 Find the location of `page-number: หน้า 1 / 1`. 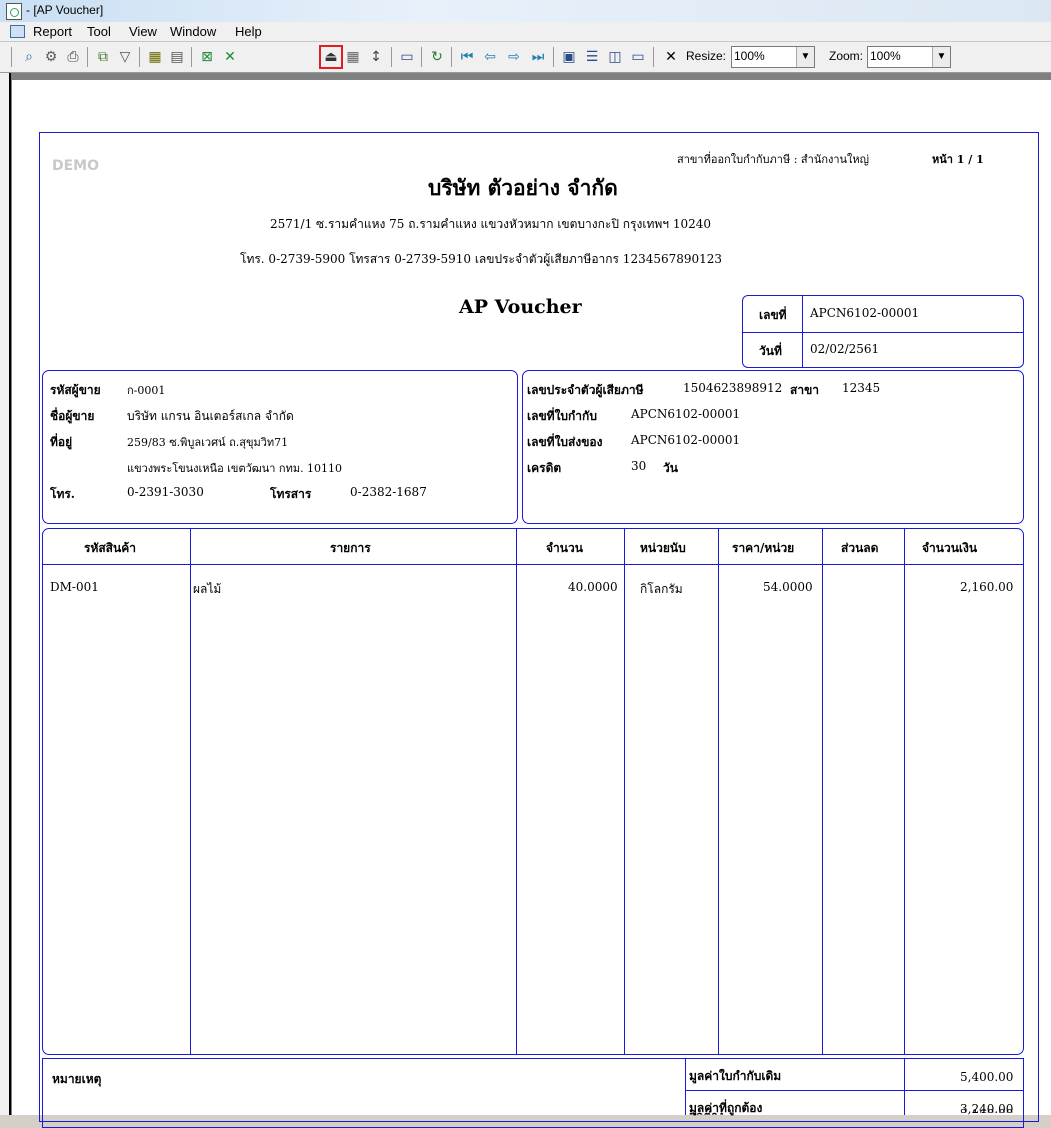

page-number: หน้า 1 / 1 is located at coordinates (958, 159).